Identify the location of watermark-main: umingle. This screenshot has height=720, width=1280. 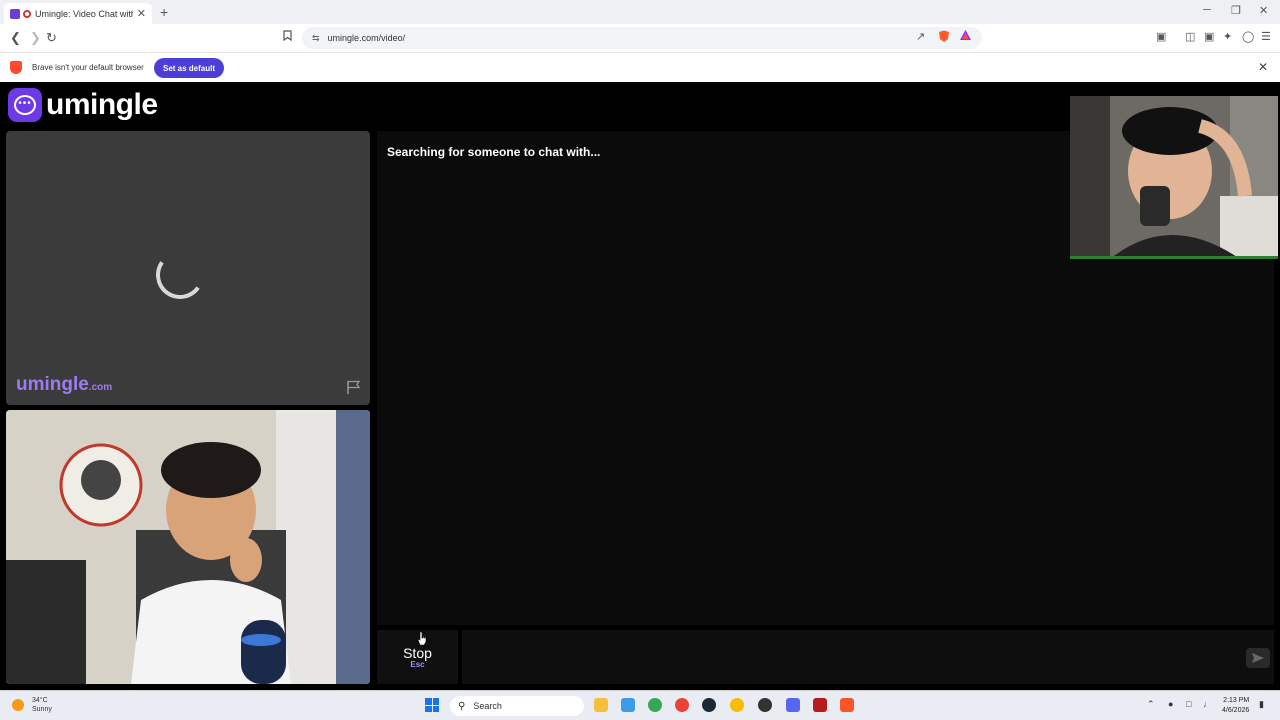
(52, 384).